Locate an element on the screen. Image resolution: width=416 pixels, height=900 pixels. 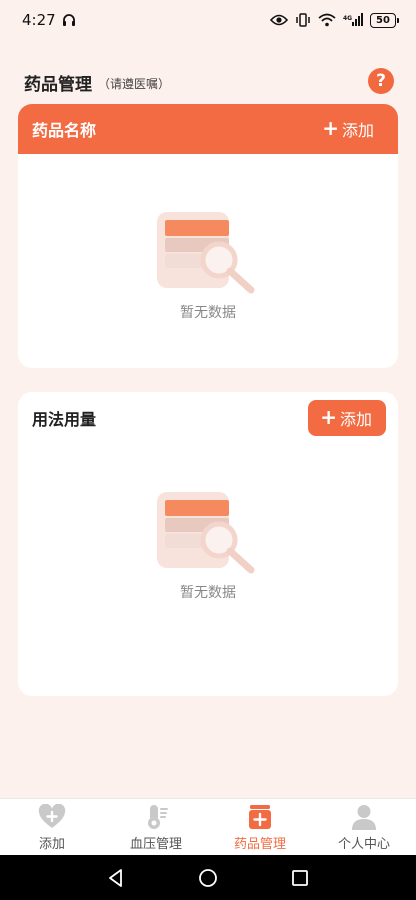
thermometer-icon is located at coordinates (158, 817).